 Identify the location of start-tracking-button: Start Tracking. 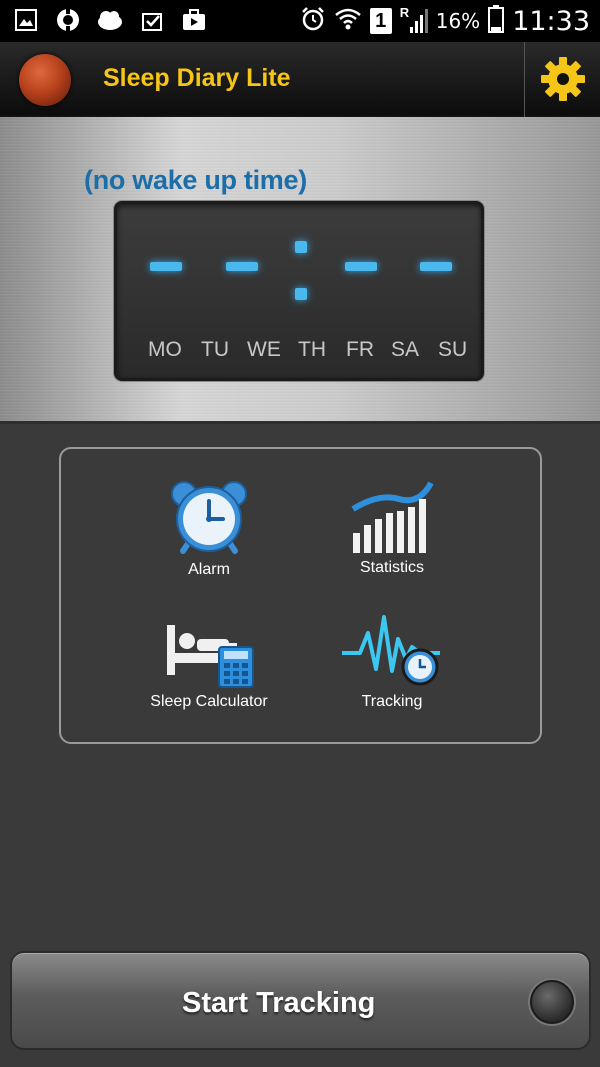
(300, 1000).